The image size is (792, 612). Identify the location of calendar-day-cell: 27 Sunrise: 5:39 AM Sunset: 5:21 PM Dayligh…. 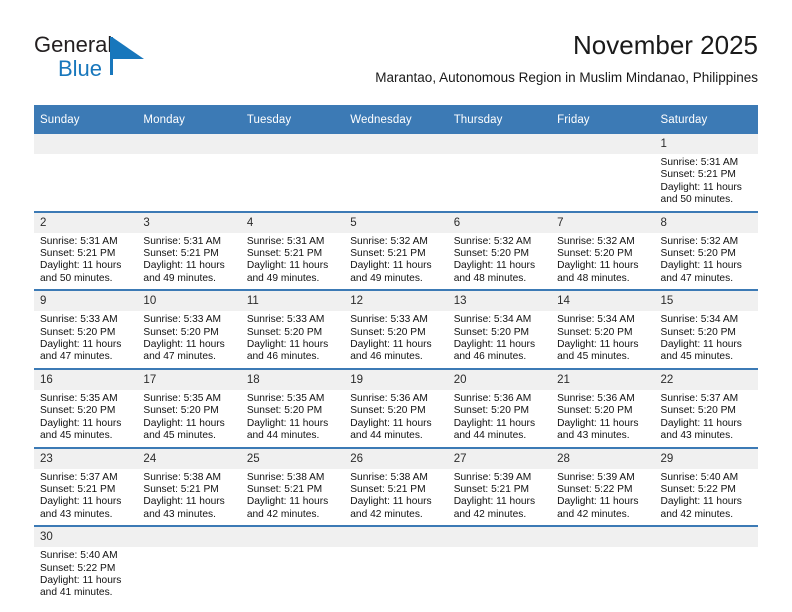
(499, 486).